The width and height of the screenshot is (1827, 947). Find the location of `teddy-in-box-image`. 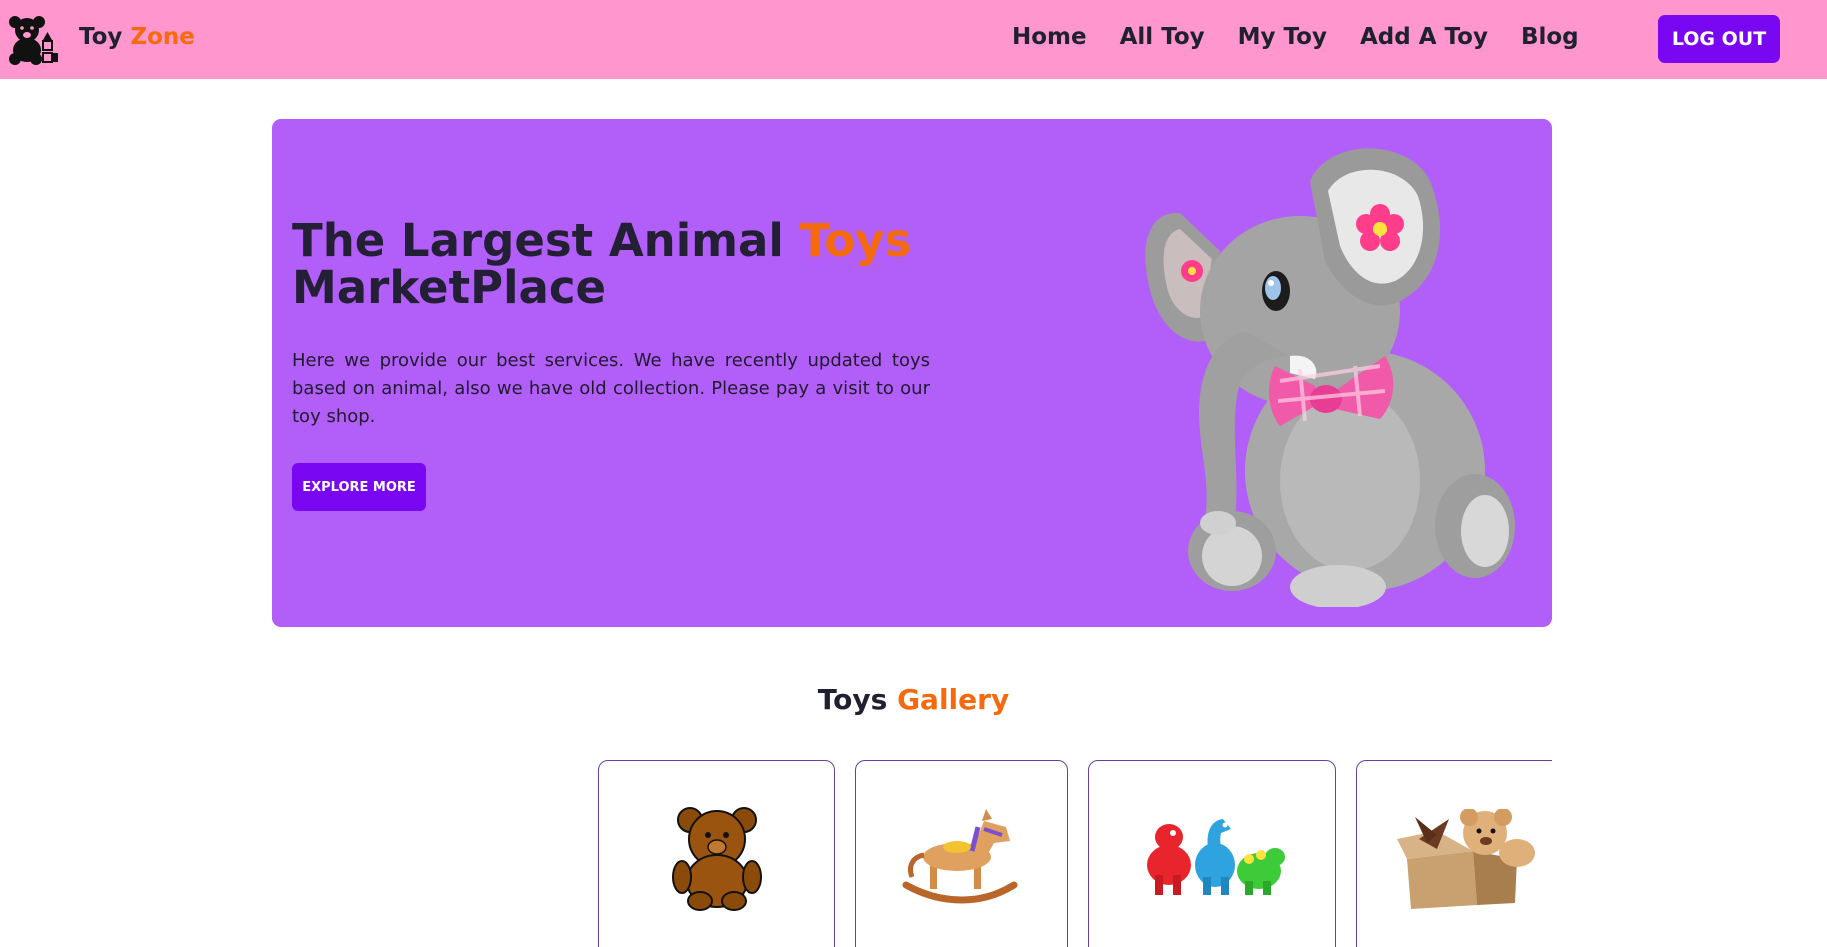

teddy-in-box-image is located at coordinates (1466, 859).